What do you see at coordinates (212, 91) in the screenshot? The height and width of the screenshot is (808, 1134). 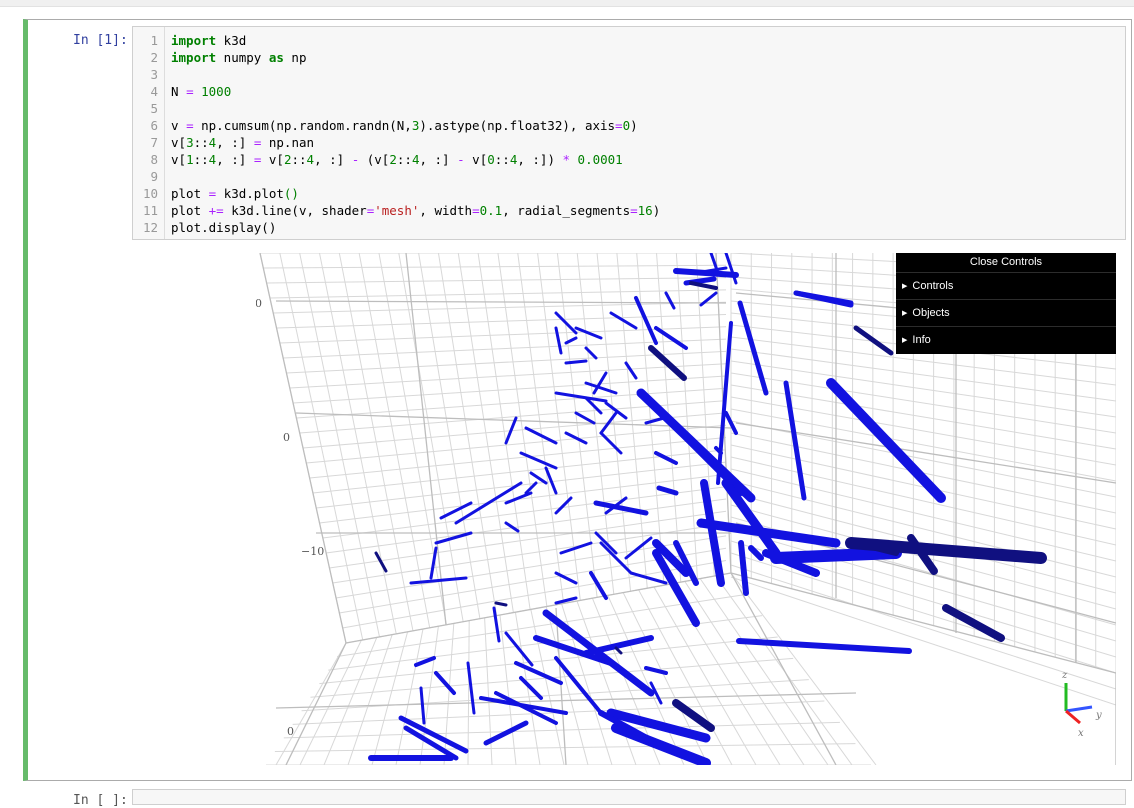 I see `number: 1000` at bounding box center [212, 91].